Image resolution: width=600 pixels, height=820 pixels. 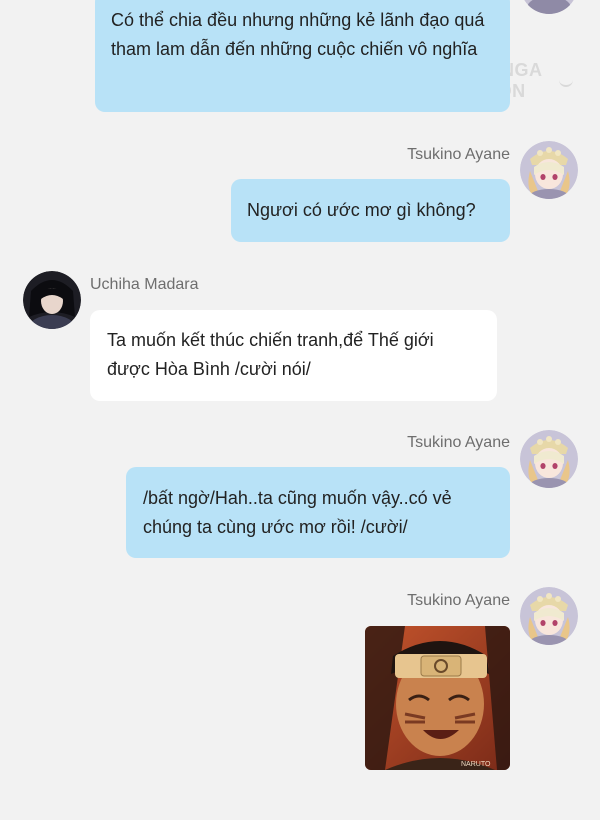 I want to click on sender-name: Uchiha Madara, so click(x=144, y=284).